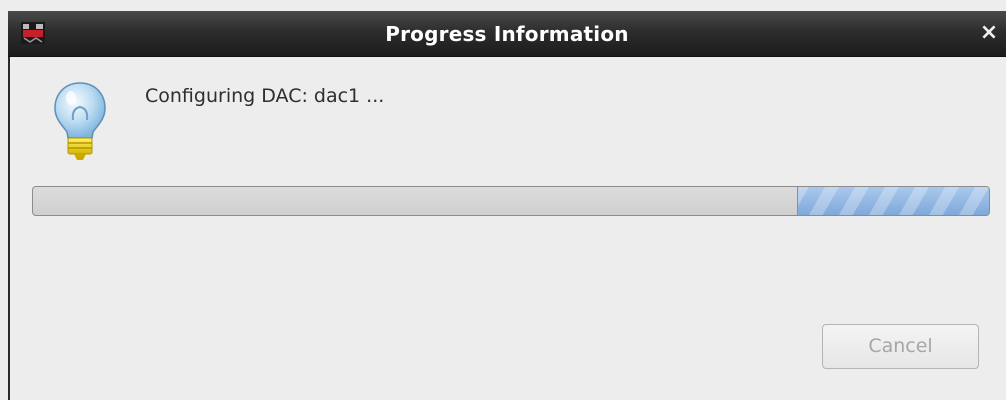  What do you see at coordinates (892, 201) in the screenshot?
I see `progress-bar-fill` at bounding box center [892, 201].